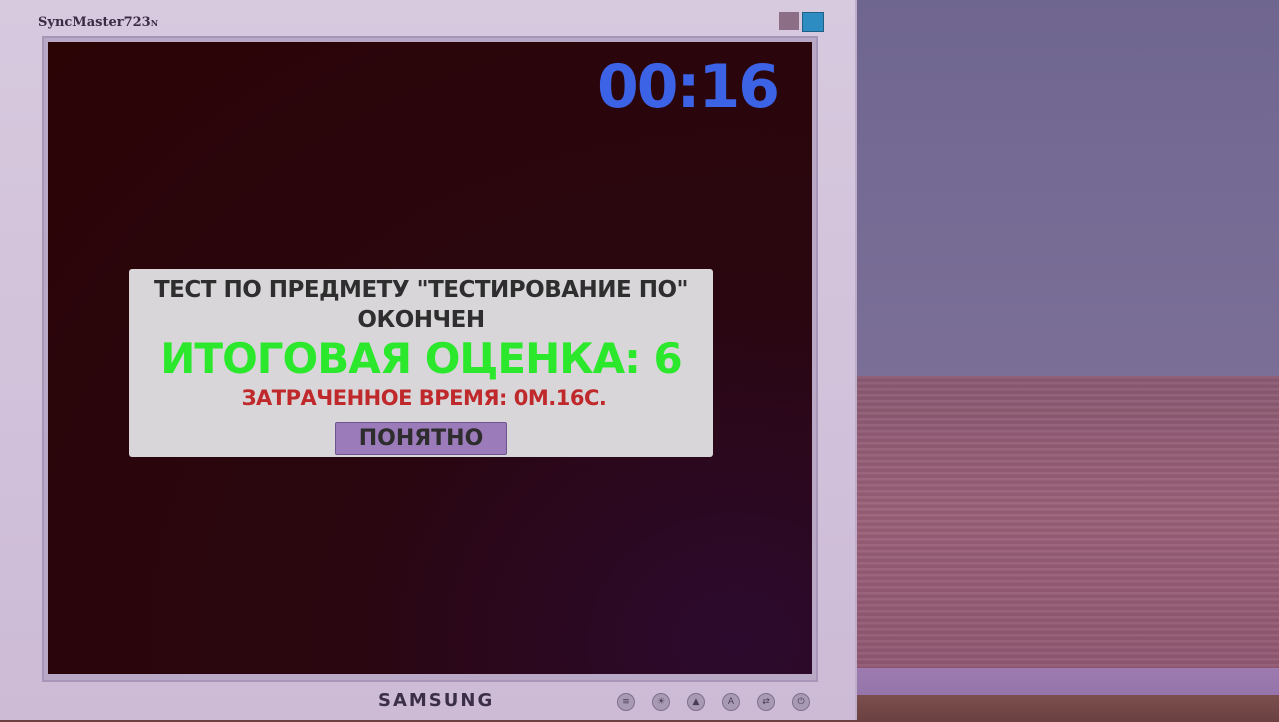 Image resolution: width=1279 pixels, height=722 pixels. Describe the element at coordinates (696, 702) in the screenshot. I see `adjust-up-icon: ▲` at that location.